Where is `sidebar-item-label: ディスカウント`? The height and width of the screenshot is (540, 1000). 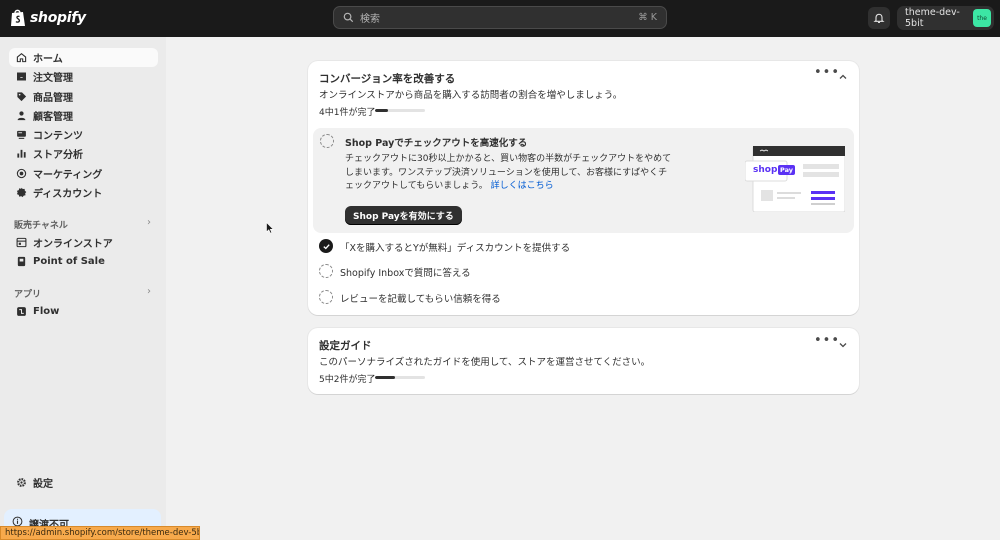
sidebar-item-label: ディスカウント is located at coordinates (68, 194).